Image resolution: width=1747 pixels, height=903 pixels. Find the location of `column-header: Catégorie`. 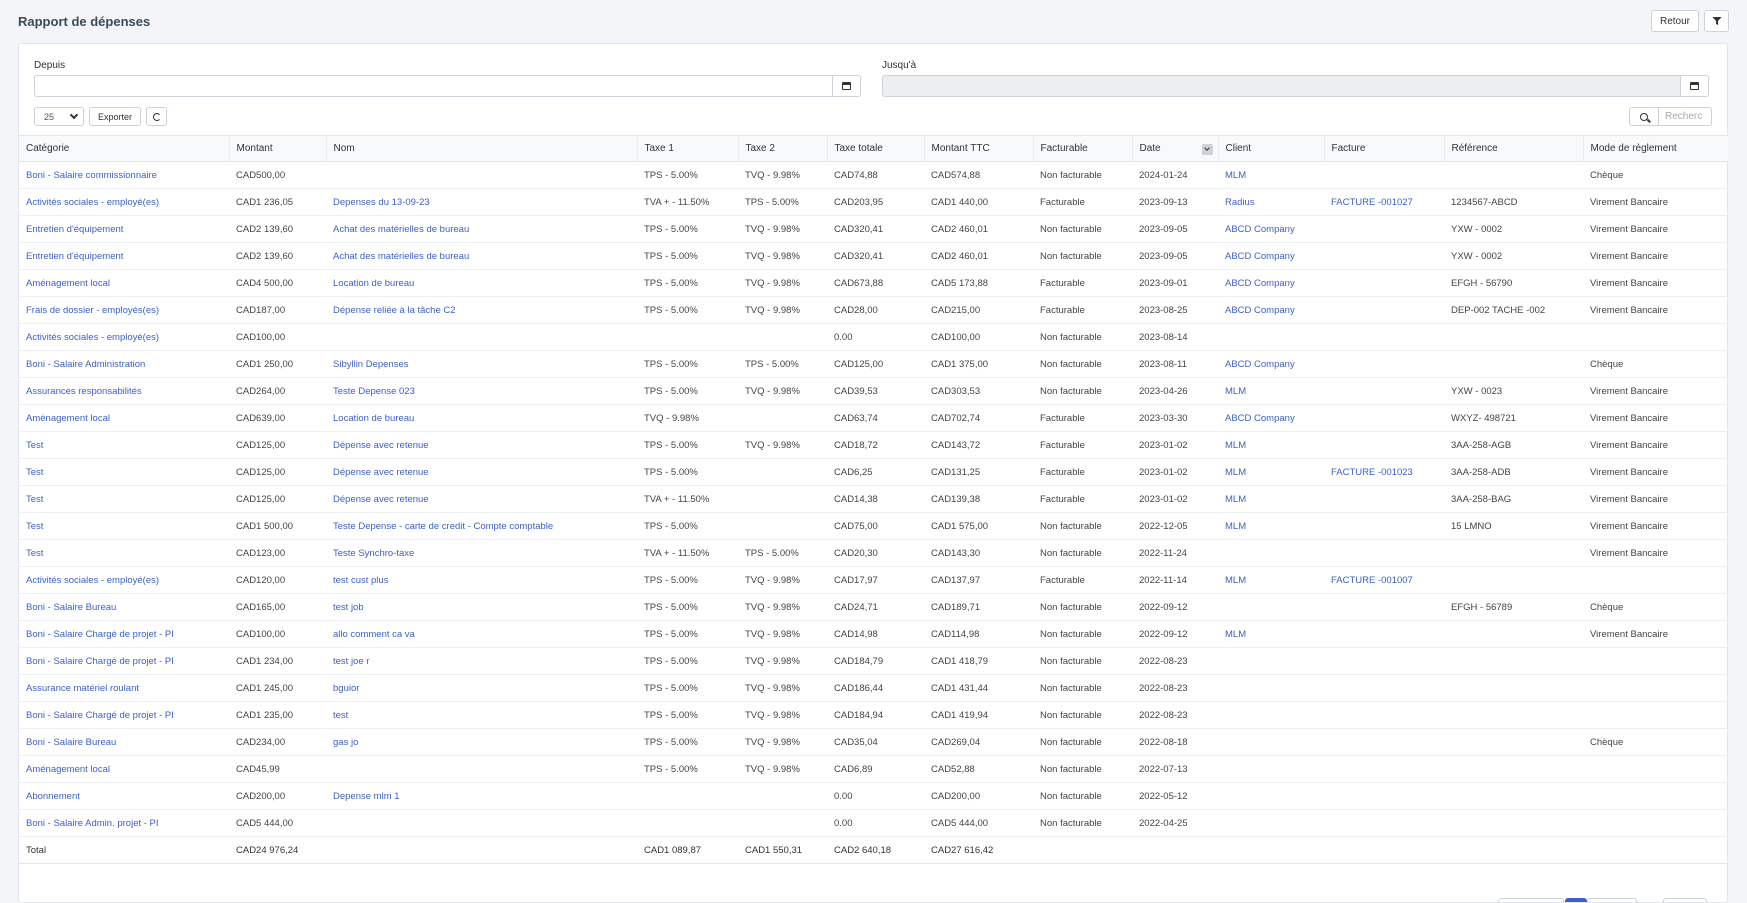

column-header: Catégorie is located at coordinates (124, 148).